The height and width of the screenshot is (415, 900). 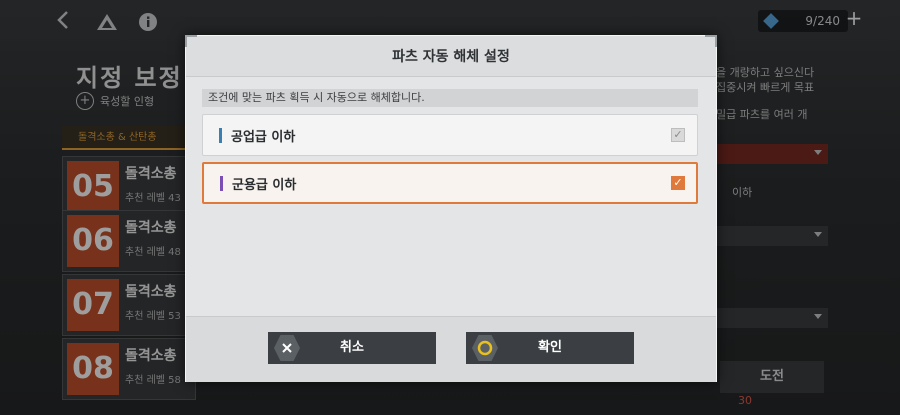 I want to click on close-icon, so click(x=287, y=348).